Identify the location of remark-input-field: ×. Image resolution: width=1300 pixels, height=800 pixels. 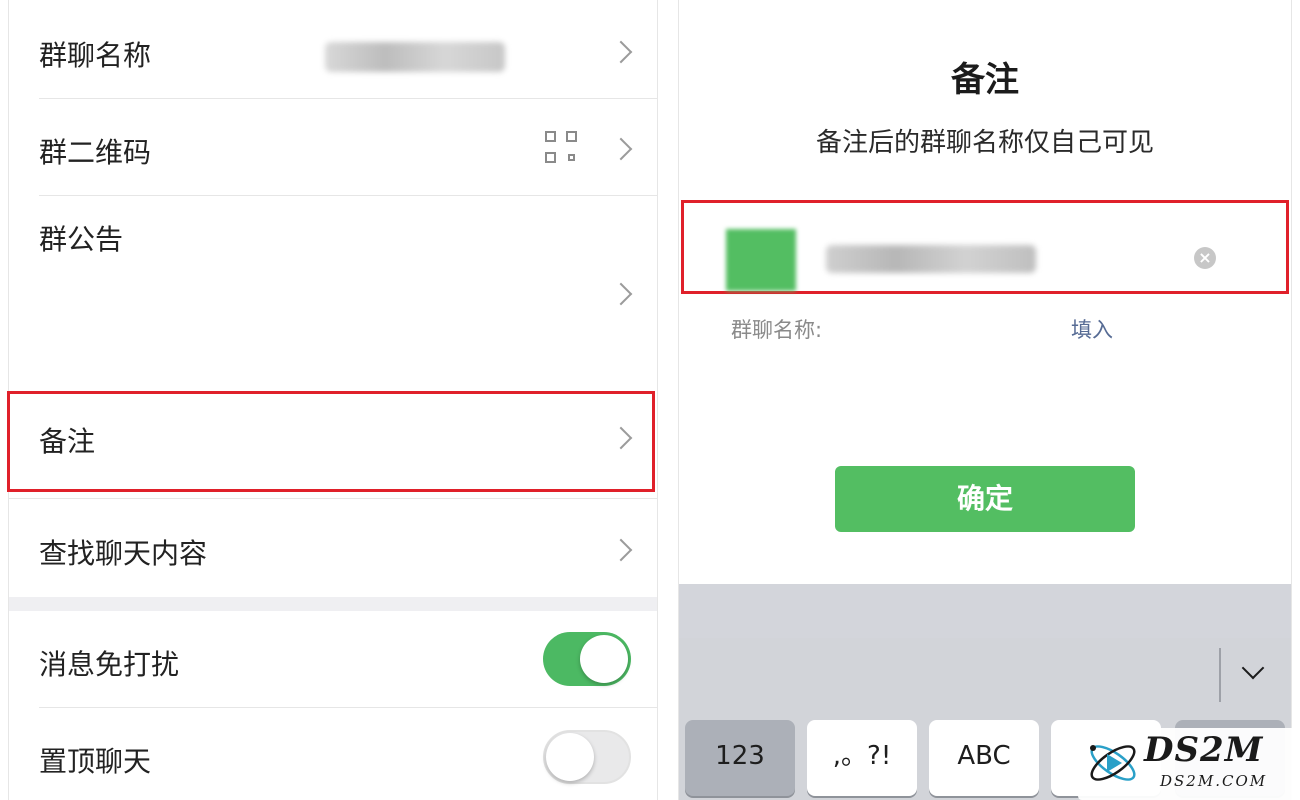
(985, 247).